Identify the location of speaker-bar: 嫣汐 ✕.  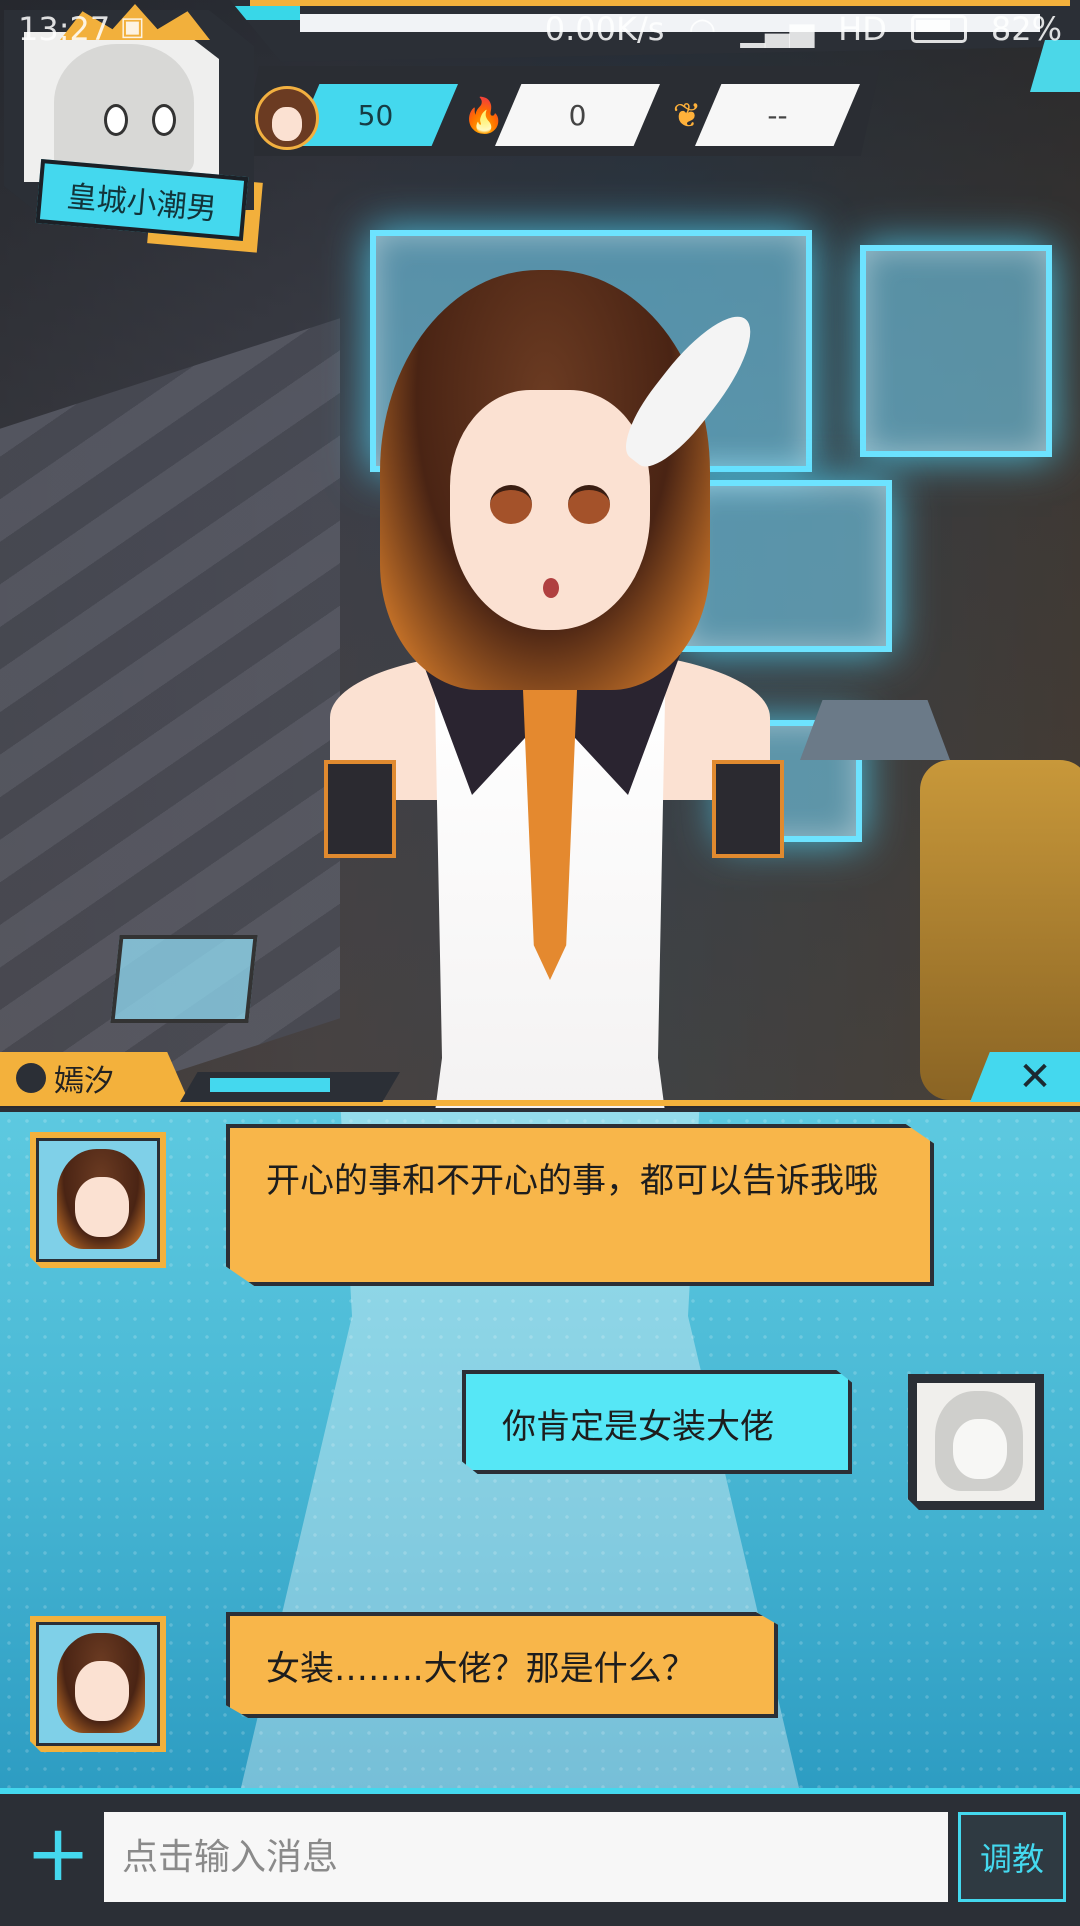
(540, 1079).